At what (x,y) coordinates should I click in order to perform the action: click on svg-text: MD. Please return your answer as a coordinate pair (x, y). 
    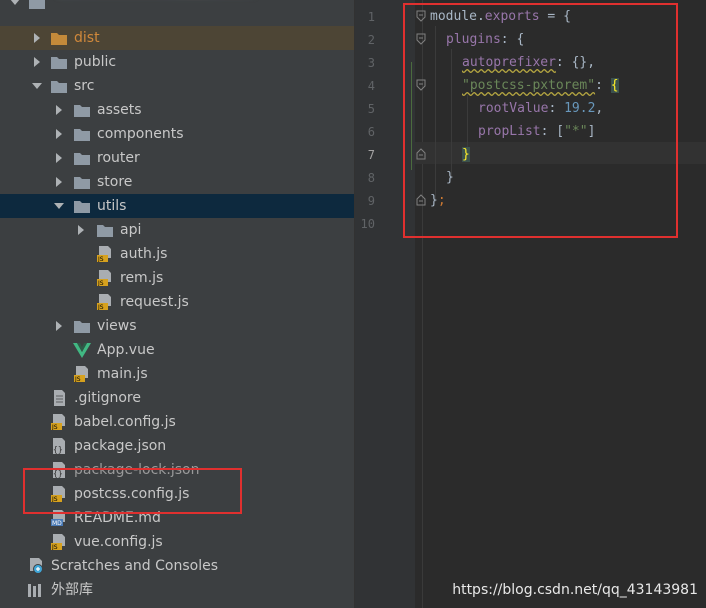
    Looking at the image, I should click on (57, 523).